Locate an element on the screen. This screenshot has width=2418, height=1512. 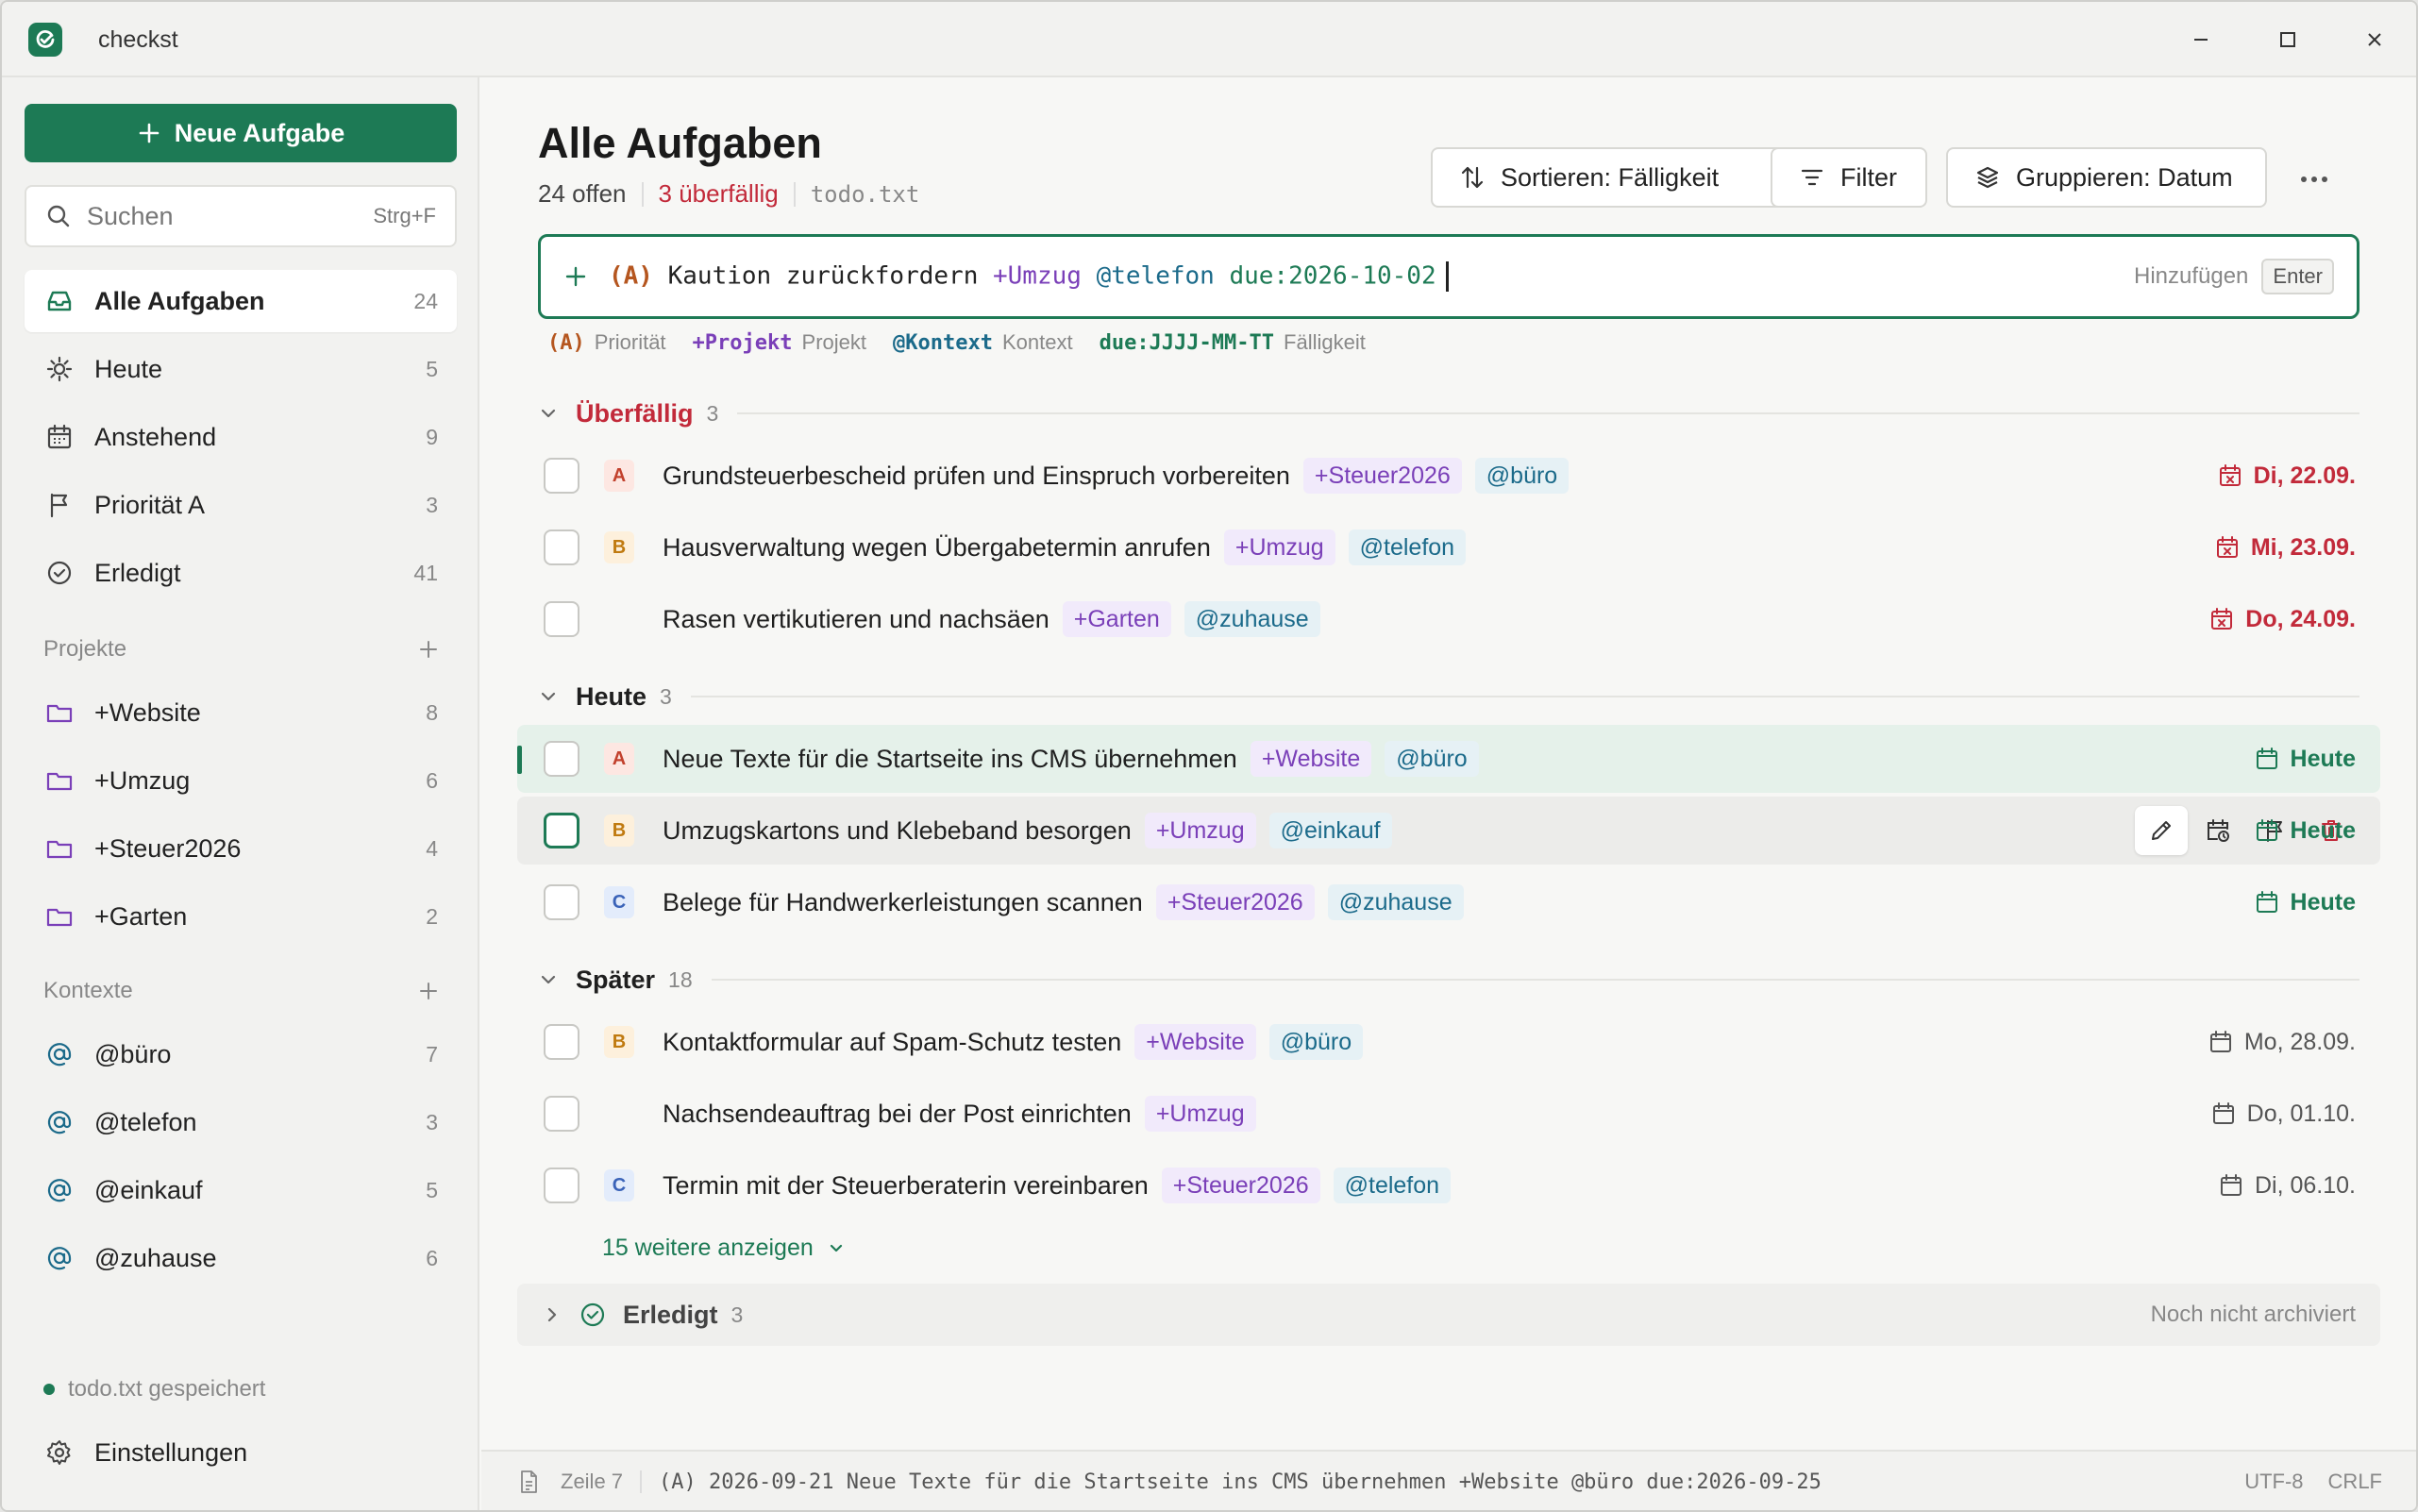
group-overdue: Überfällig 3 is located at coordinates (1448, 413).